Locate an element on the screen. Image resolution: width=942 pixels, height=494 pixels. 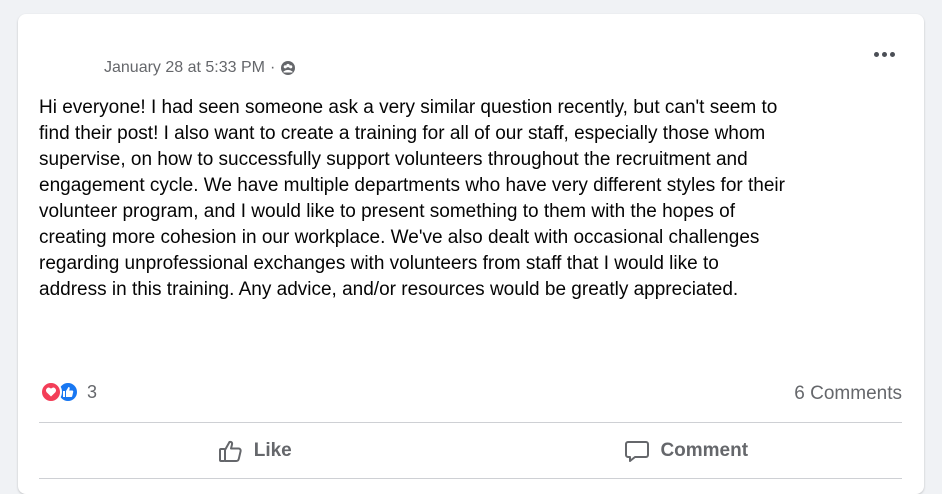
more-options-icon is located at coordinates (876, 54).